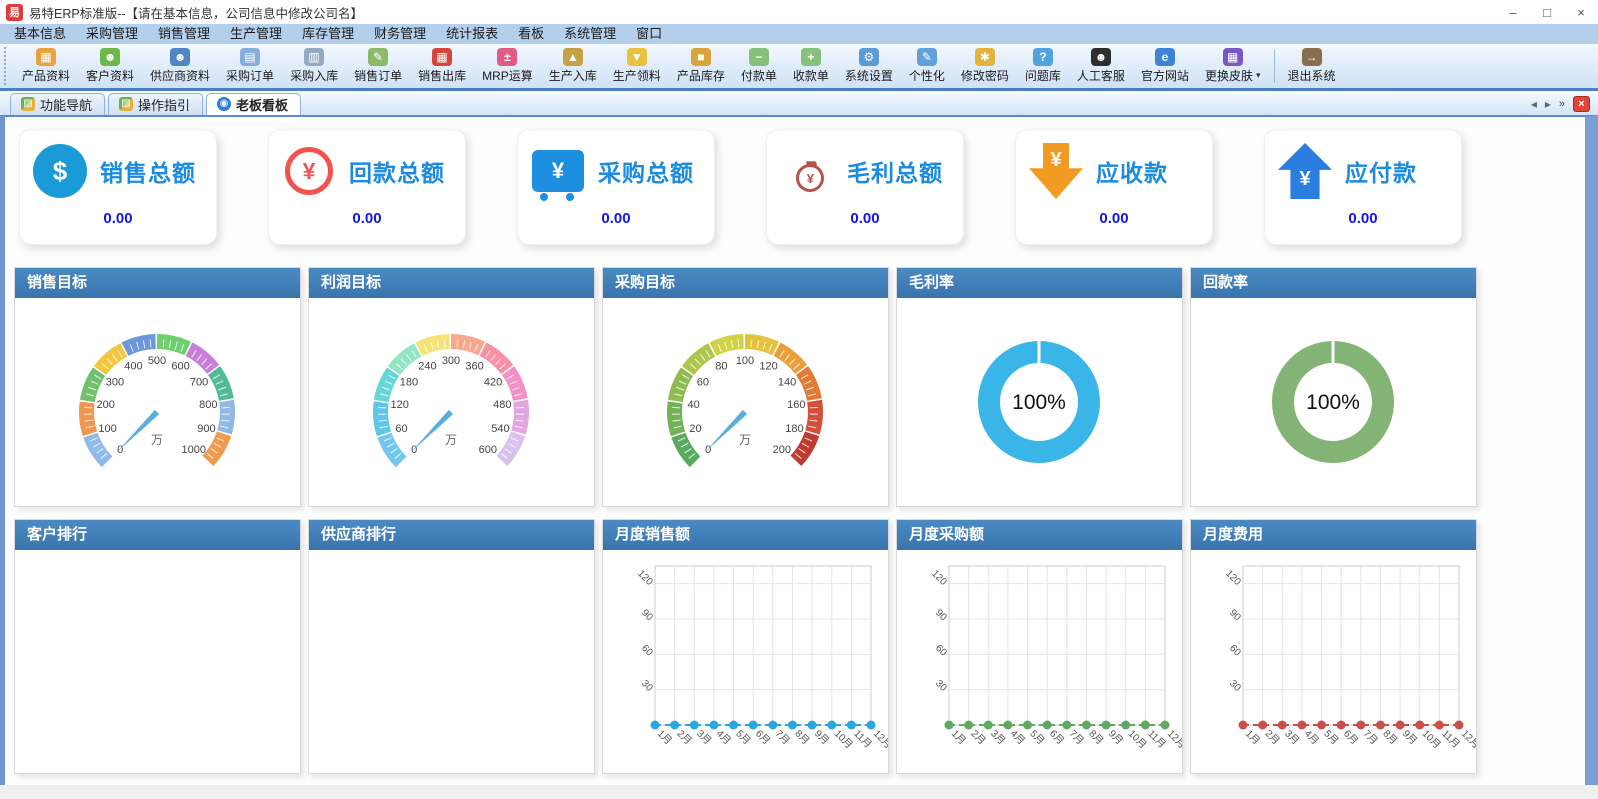 Image resolution: width=1598 pixels, height=799 pixels. Describe the element at coordinates (865, 187) in the screenshot. I see `kpi-card: ↗ 毛利总额 0.00` at that location.